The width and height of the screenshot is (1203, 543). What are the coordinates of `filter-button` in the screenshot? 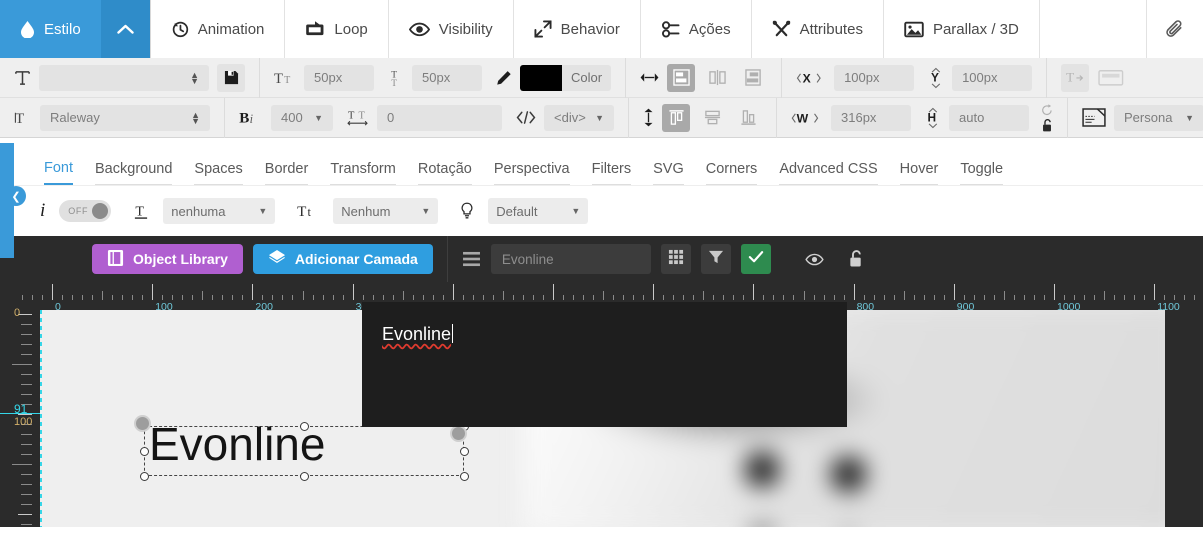 It's located at (715, 259).